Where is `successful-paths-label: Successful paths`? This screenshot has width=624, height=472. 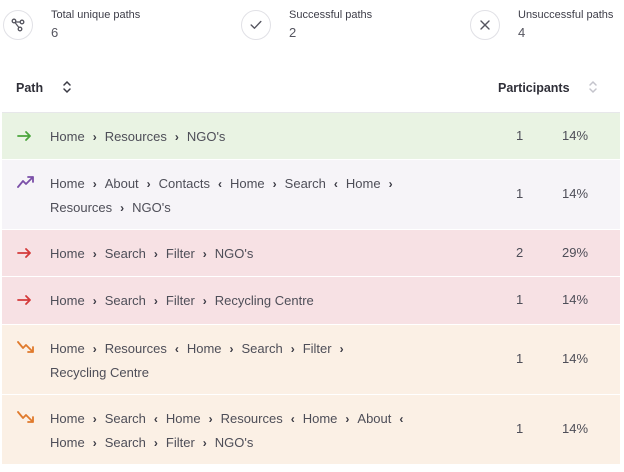 successful-paths-label: Successful paths is located at coordinates (331, 15).